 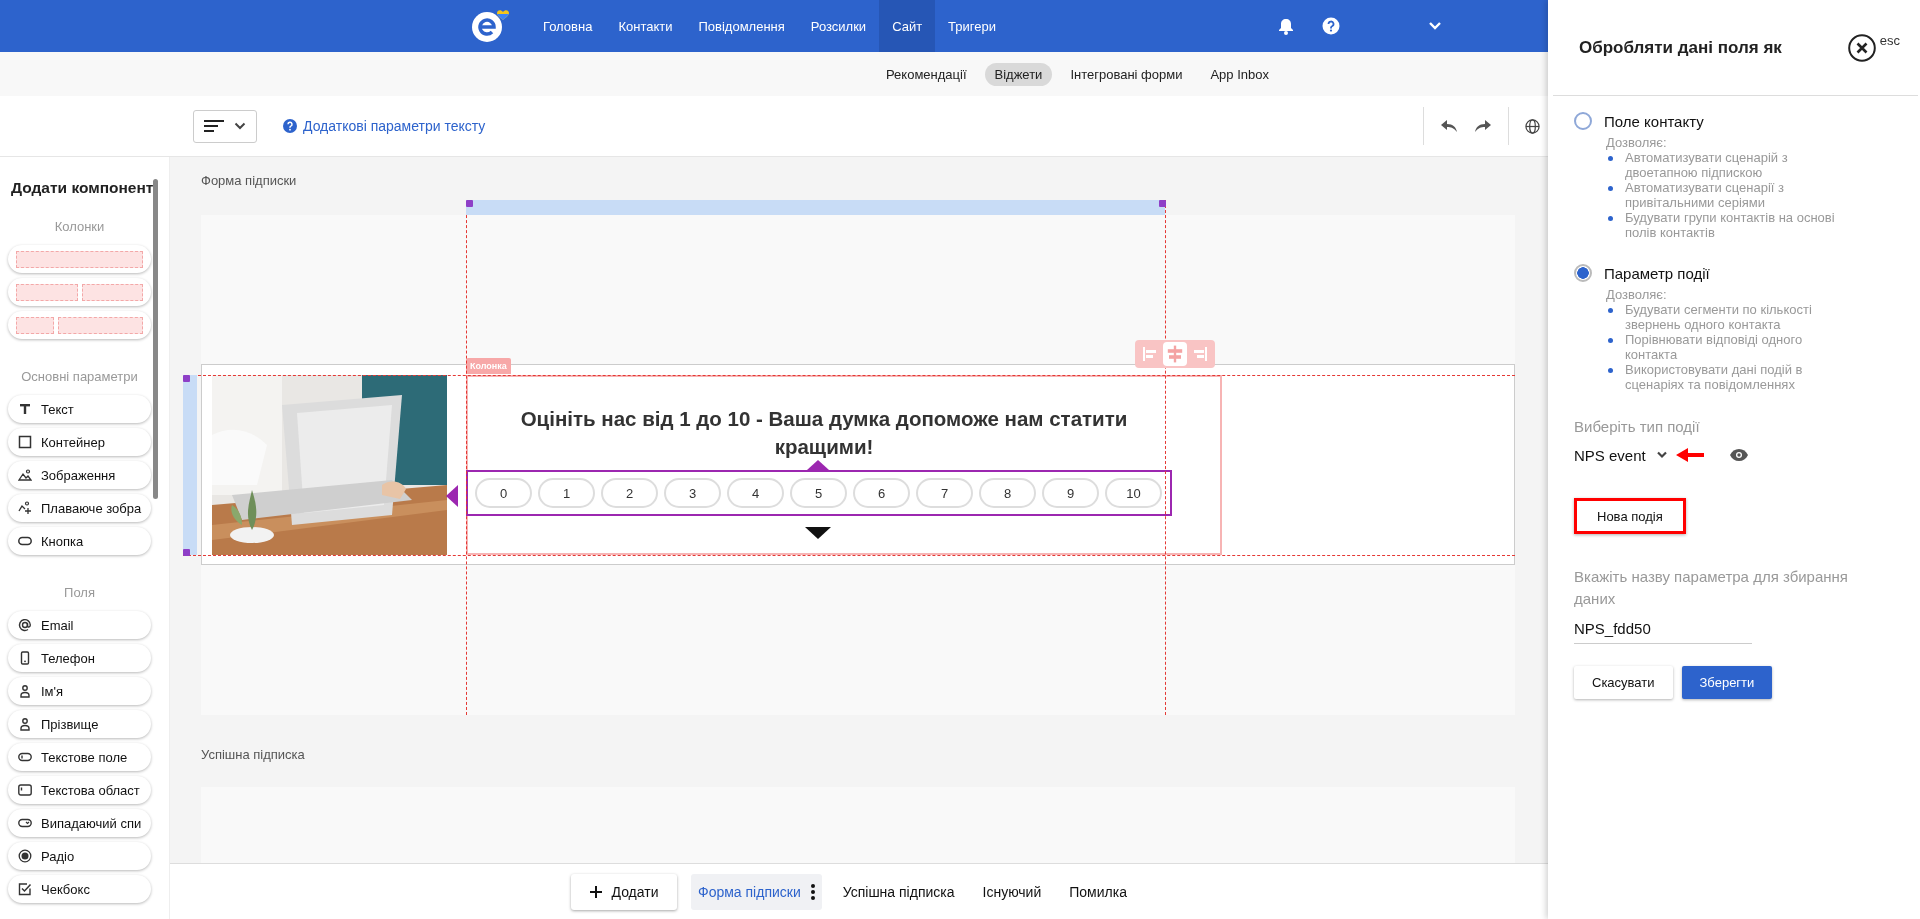 I want to click on option-label: Поле контакту, so click(x=1654, y=121).